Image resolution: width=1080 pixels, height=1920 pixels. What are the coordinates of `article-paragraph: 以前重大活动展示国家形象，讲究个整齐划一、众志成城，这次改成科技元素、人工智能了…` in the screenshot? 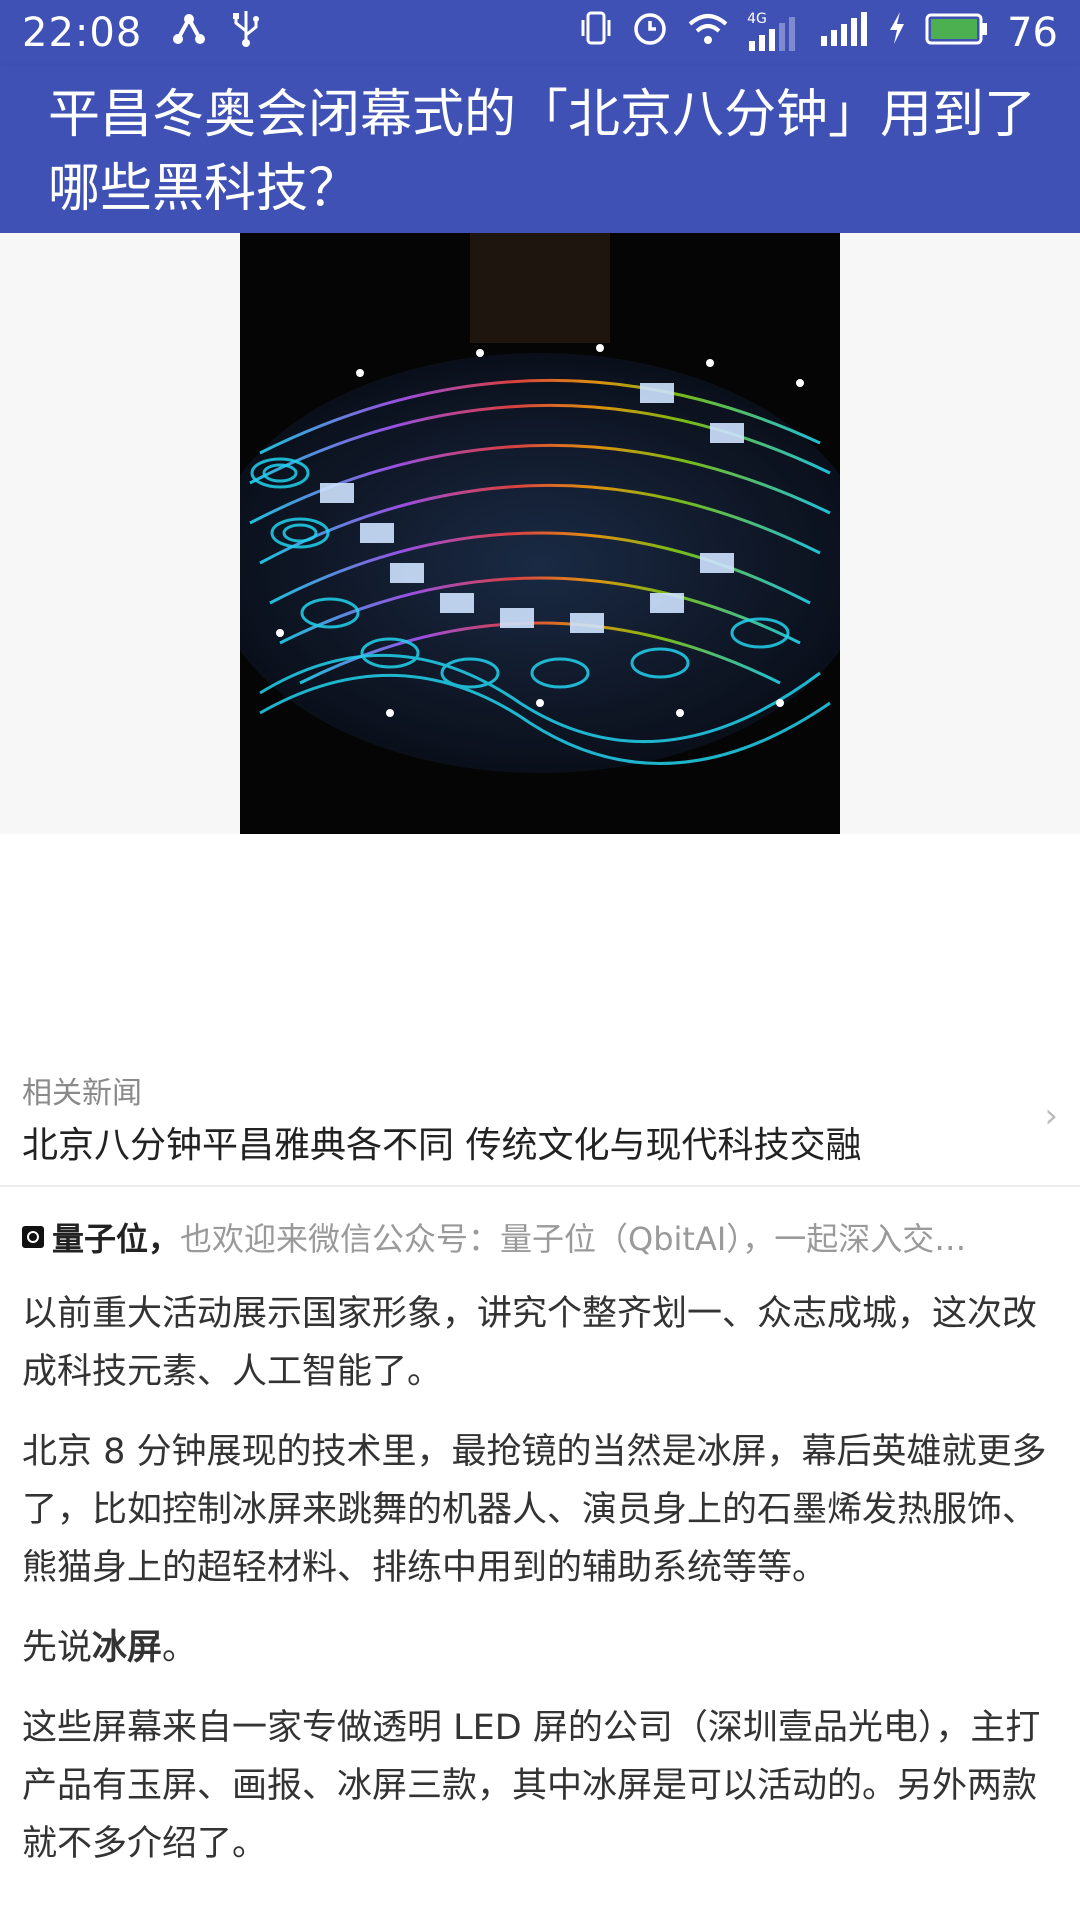 It's located at (530, 1343).